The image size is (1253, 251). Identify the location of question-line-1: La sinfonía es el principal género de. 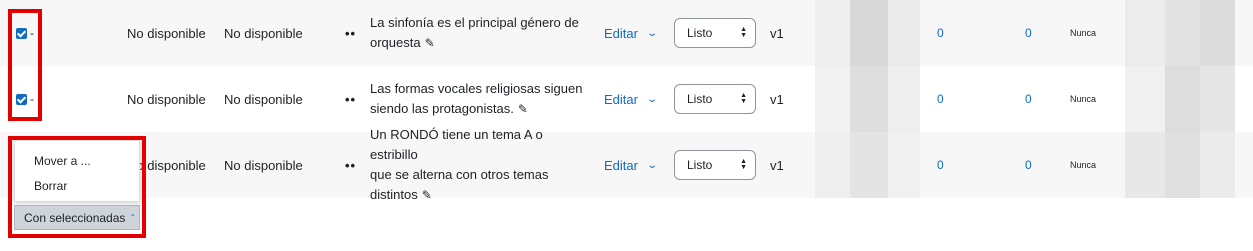
(474, 22).